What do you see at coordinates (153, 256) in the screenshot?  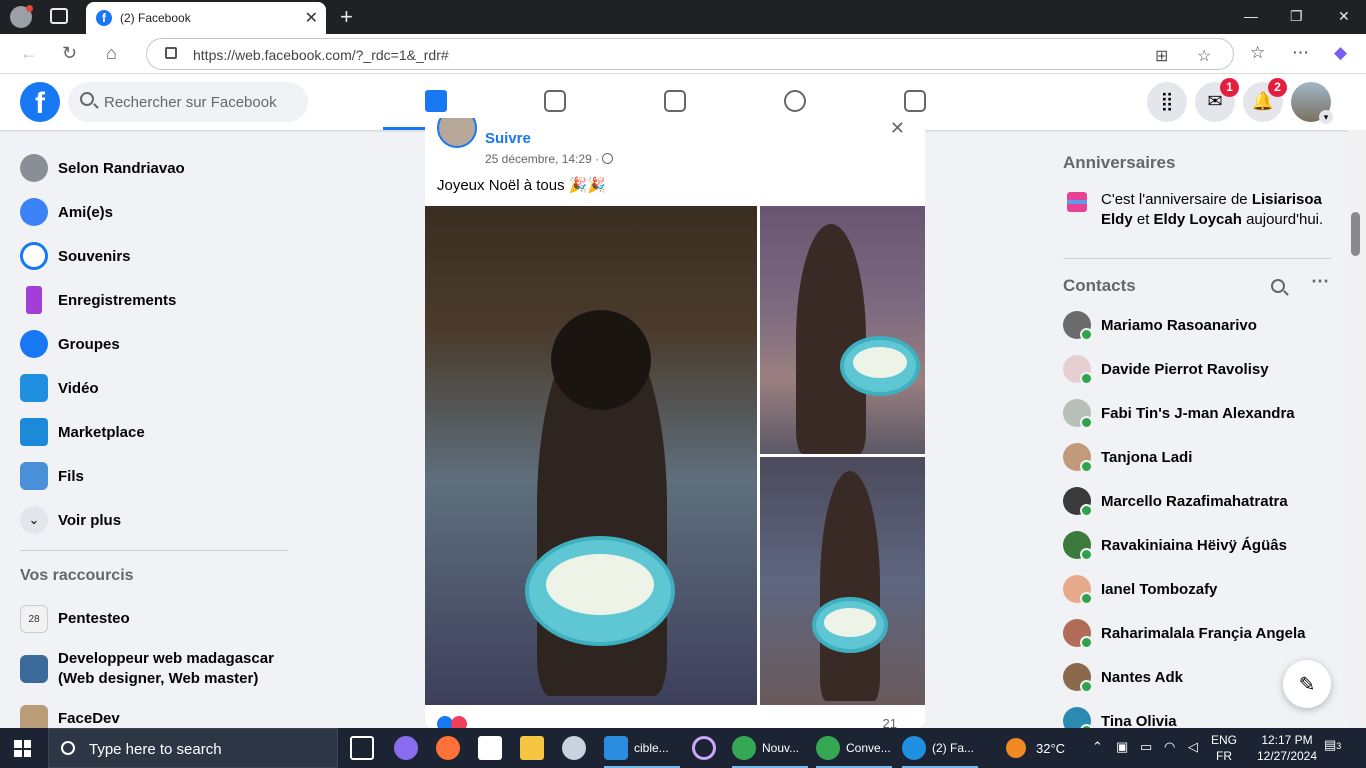 I see `sidebar-item-memories: Souvenirs` at bounding box center [153, 256].